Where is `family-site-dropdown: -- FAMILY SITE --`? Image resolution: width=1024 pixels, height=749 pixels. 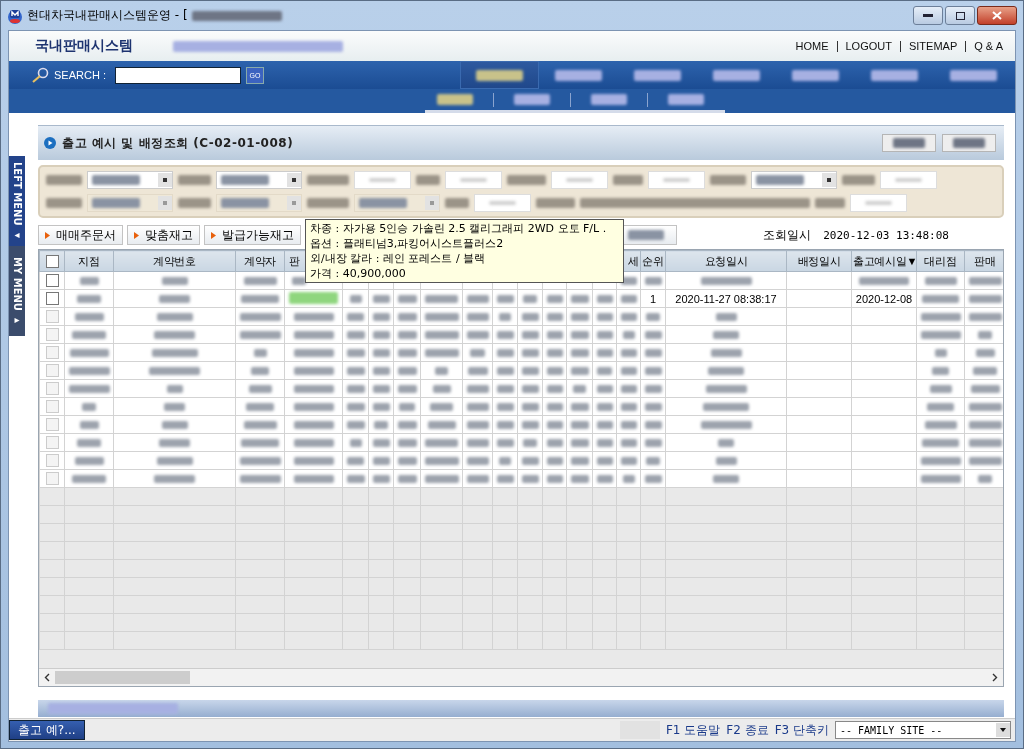
family-site-dropdown: -- FAMILY SITE -- is located at coordinates (923, 730).